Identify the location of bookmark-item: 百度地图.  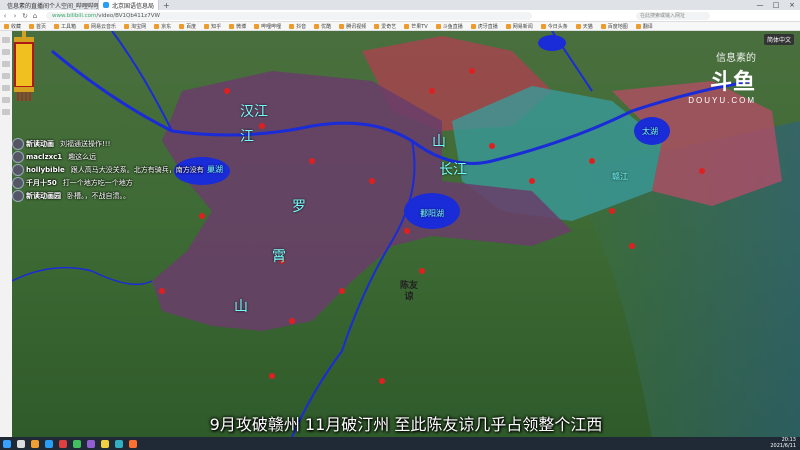
(614, 26).